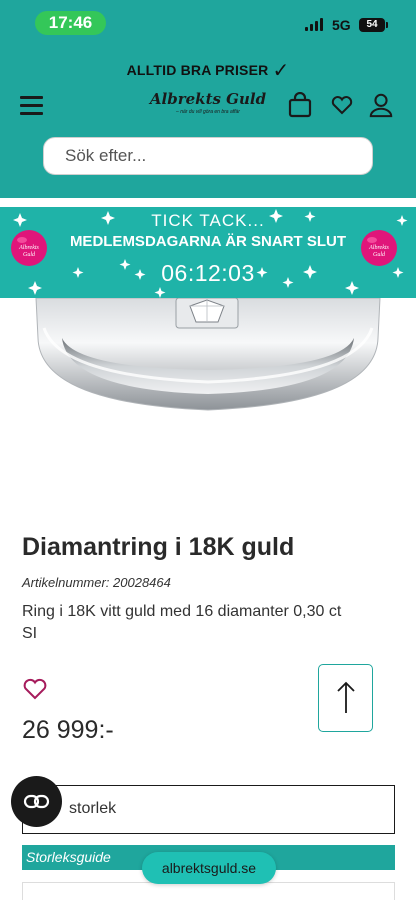 Image resolution: width=416 pixels, height=900 pixels. I want to click on wishlist-heart-icon, so click(35, 688).